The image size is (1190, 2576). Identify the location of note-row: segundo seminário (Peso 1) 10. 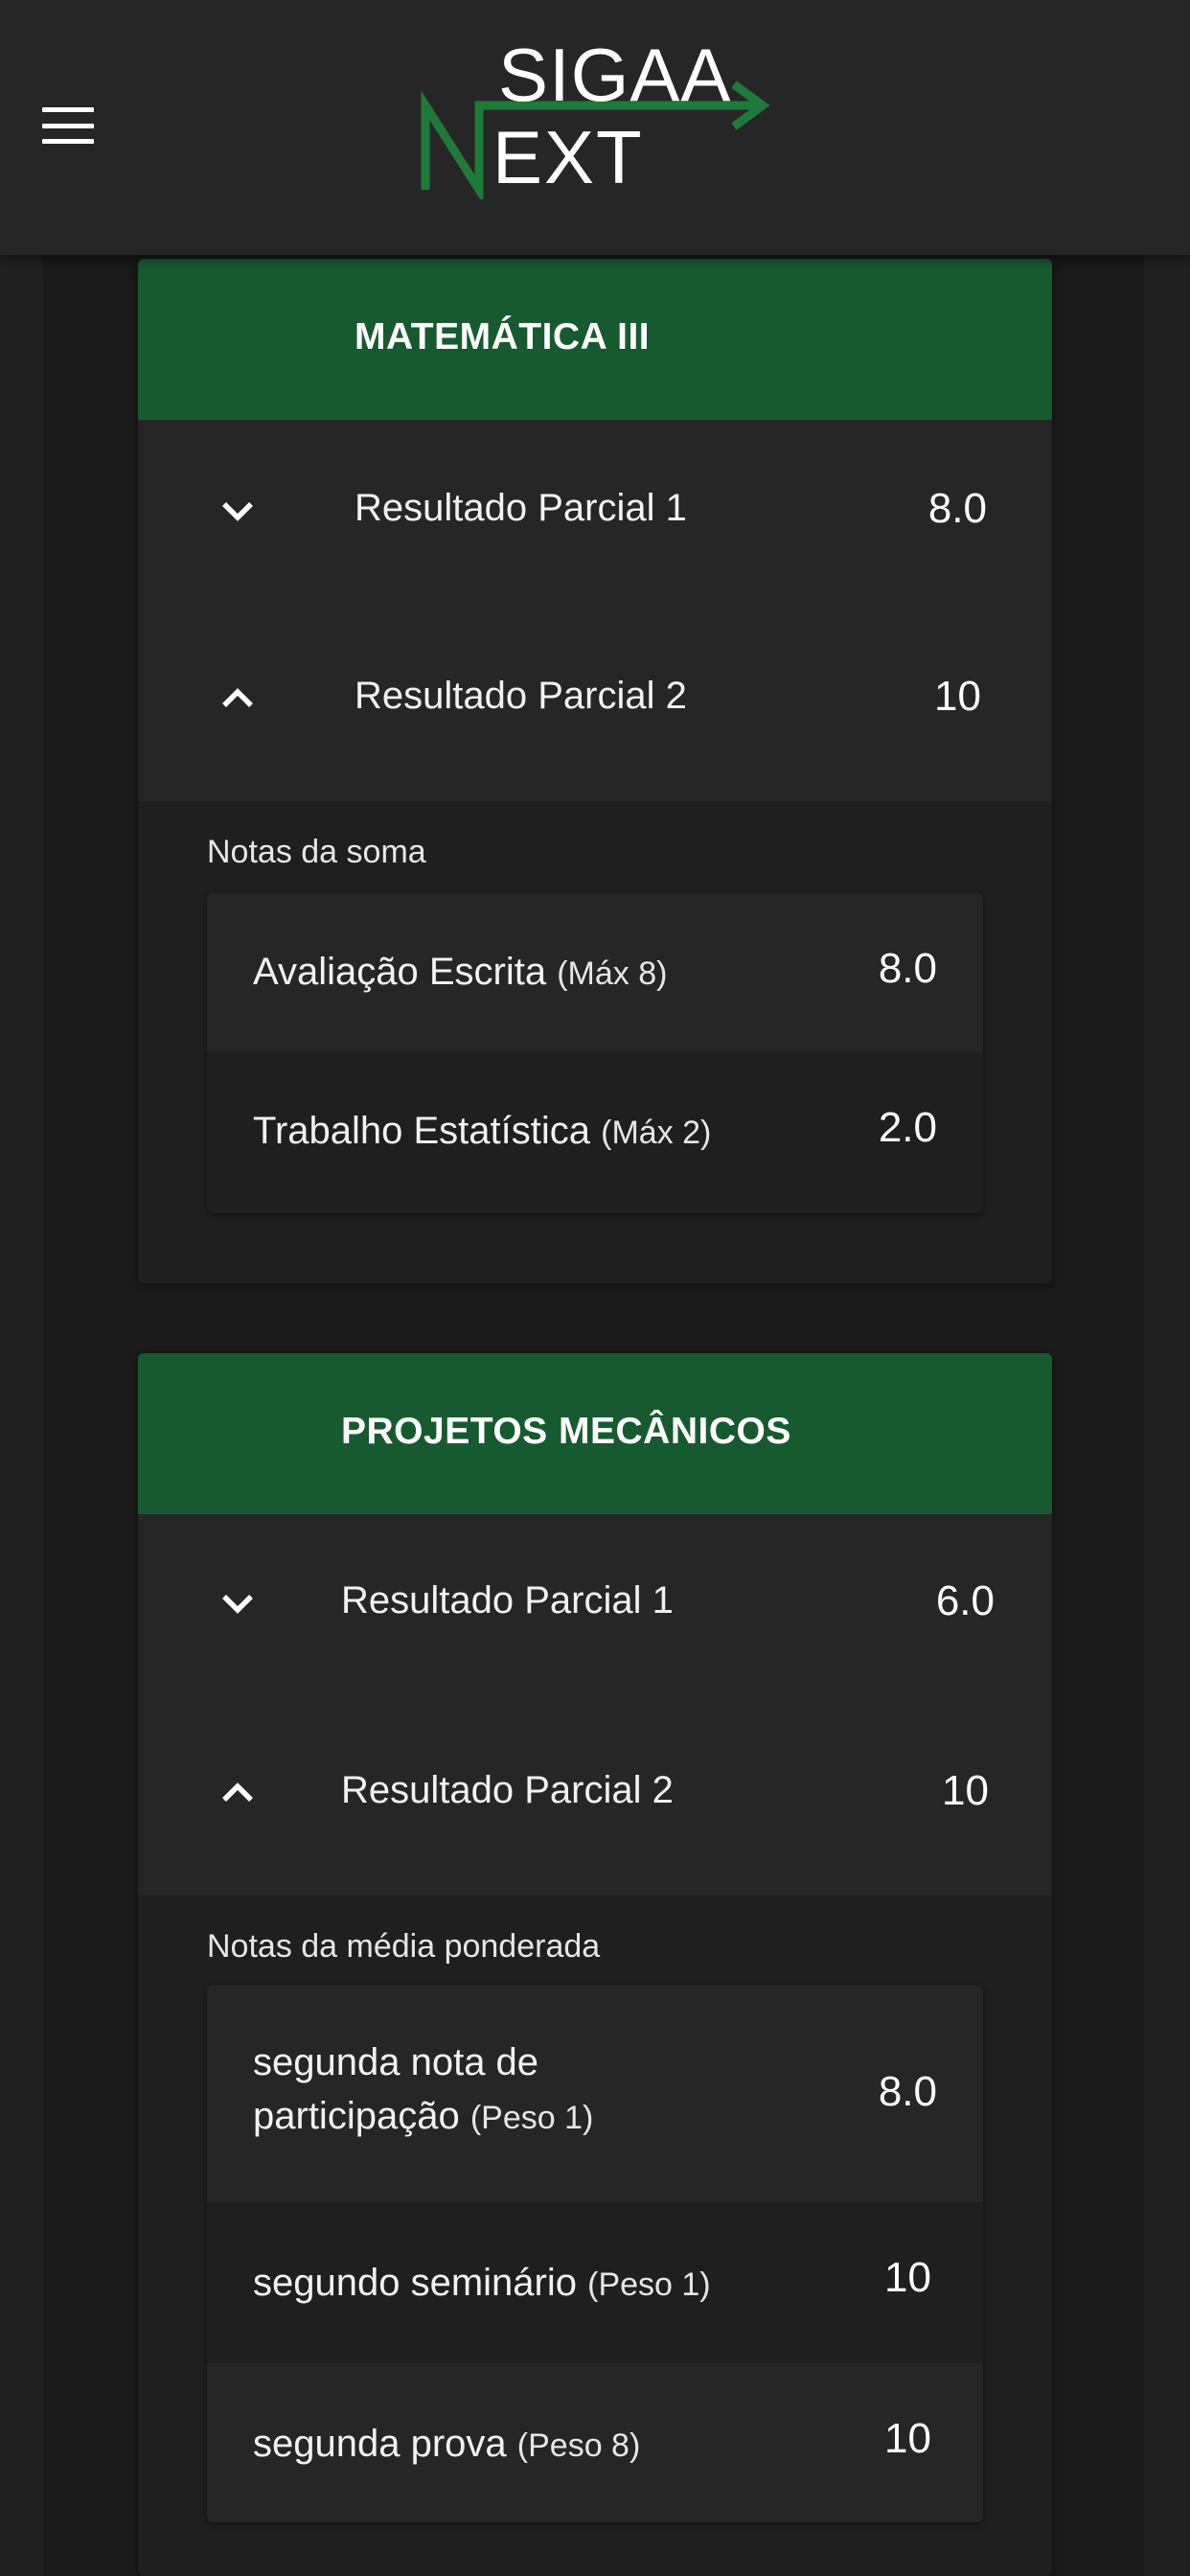
(595, 2282).